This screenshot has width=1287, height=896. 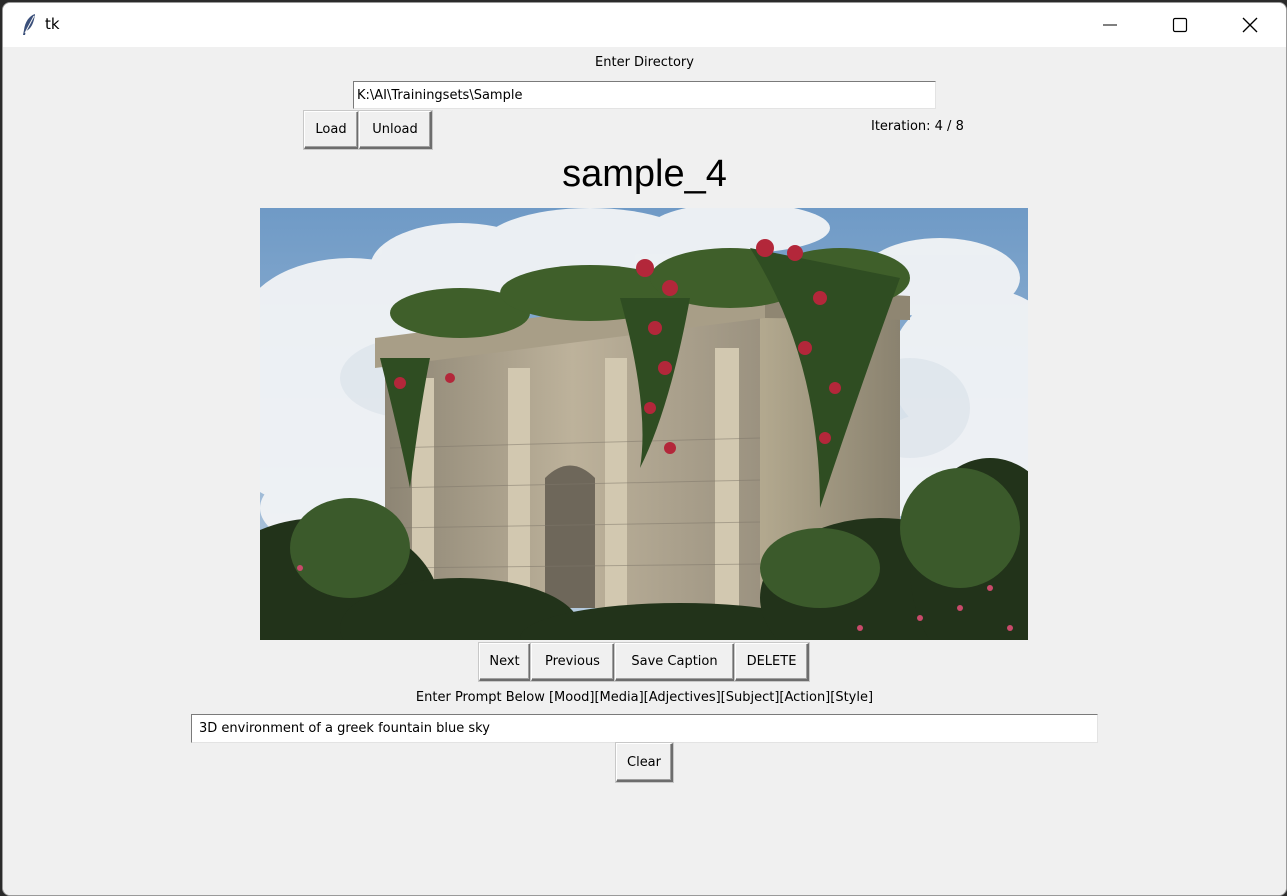 I want to click on directory-input, so click(x=644, y=95).